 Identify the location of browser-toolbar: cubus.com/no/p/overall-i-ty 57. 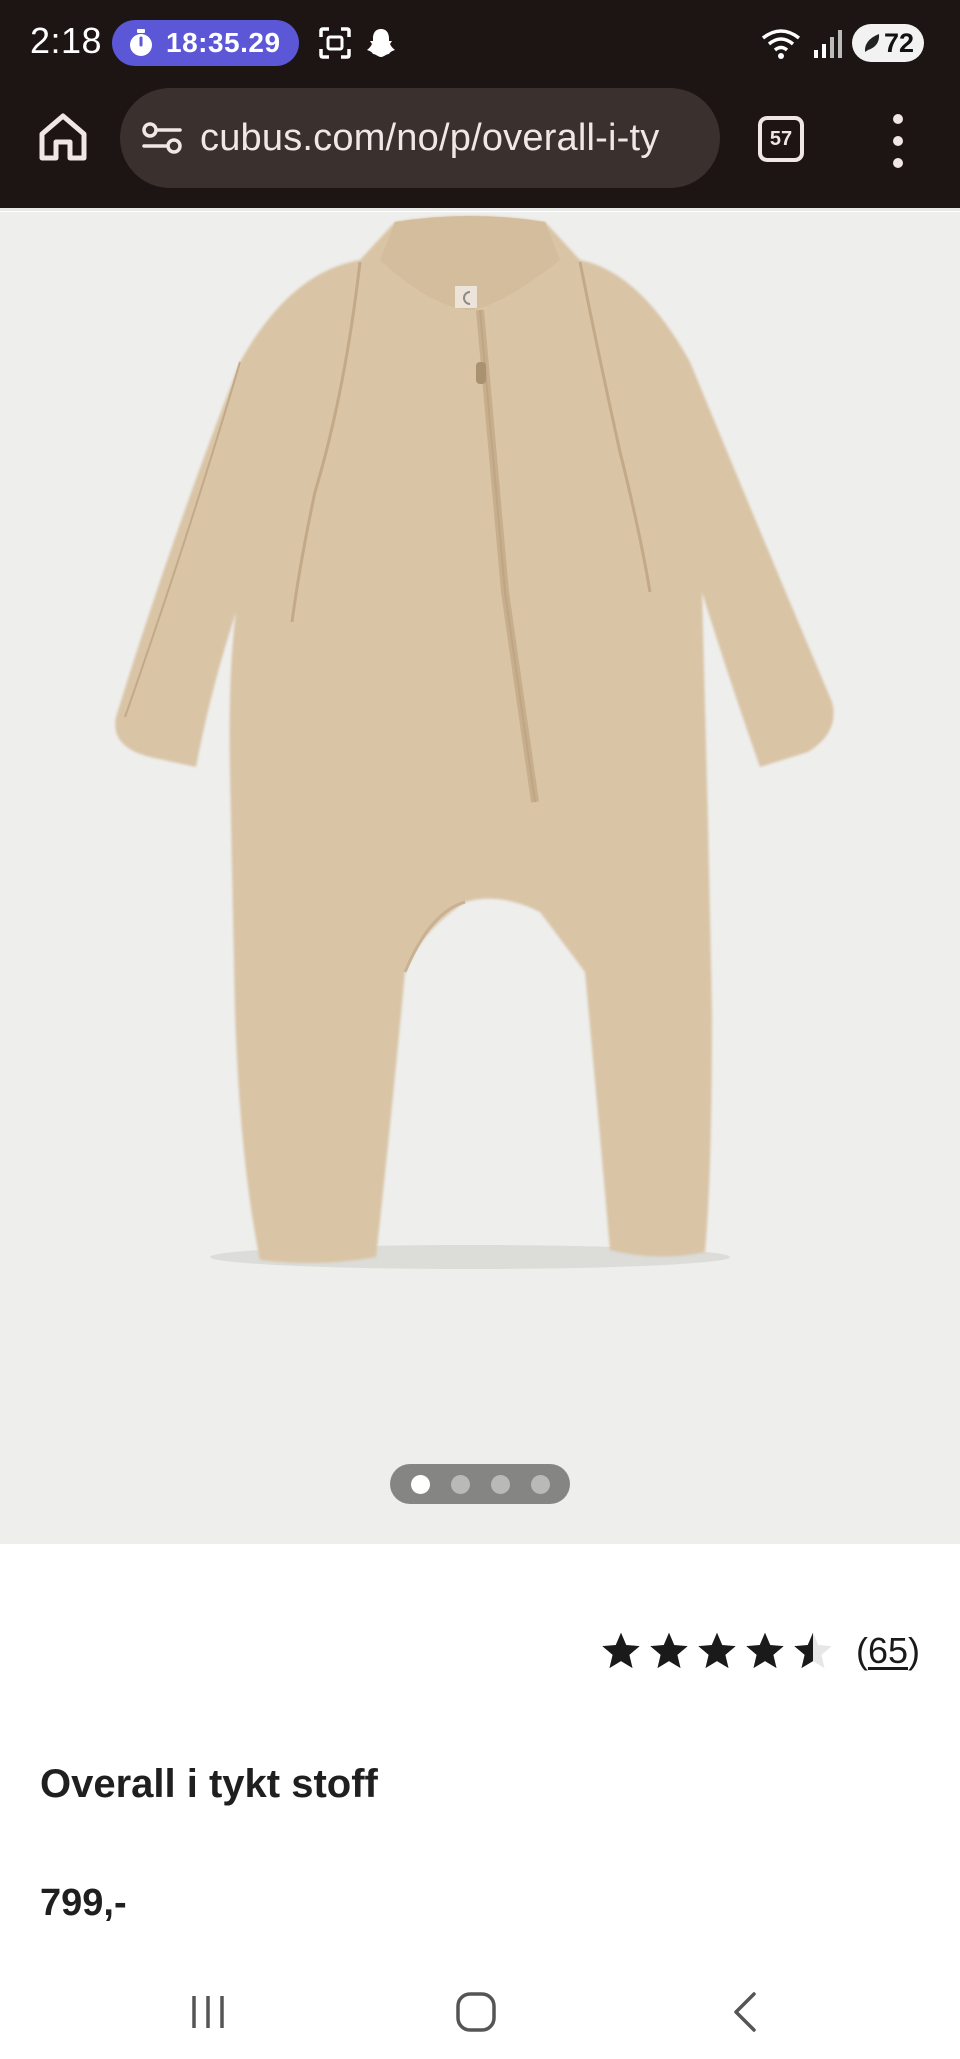
(480, 148).